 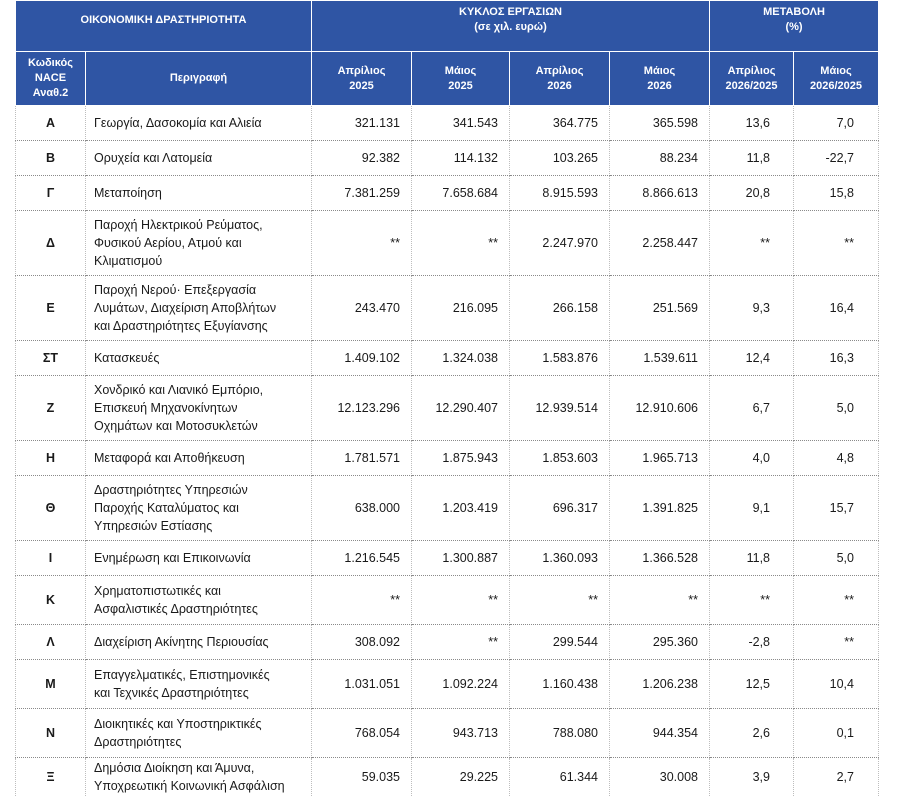 What do you see at coordinates (836, 358) in the screenshot?
I see `change-may-cell: 16,3` at bounding box center [836, 358].